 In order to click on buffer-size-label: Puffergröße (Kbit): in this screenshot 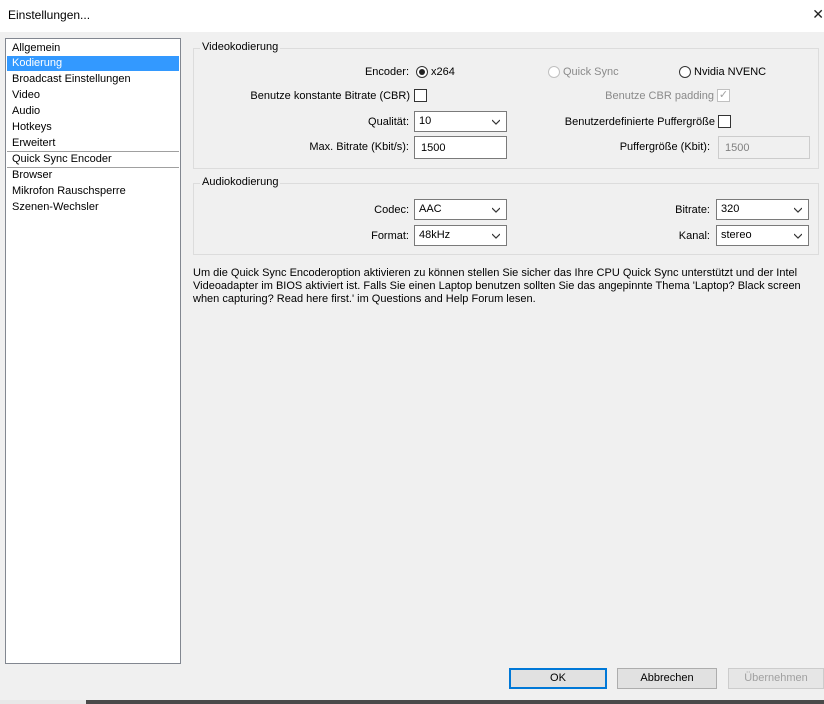, I will do `click(664, 147)`.